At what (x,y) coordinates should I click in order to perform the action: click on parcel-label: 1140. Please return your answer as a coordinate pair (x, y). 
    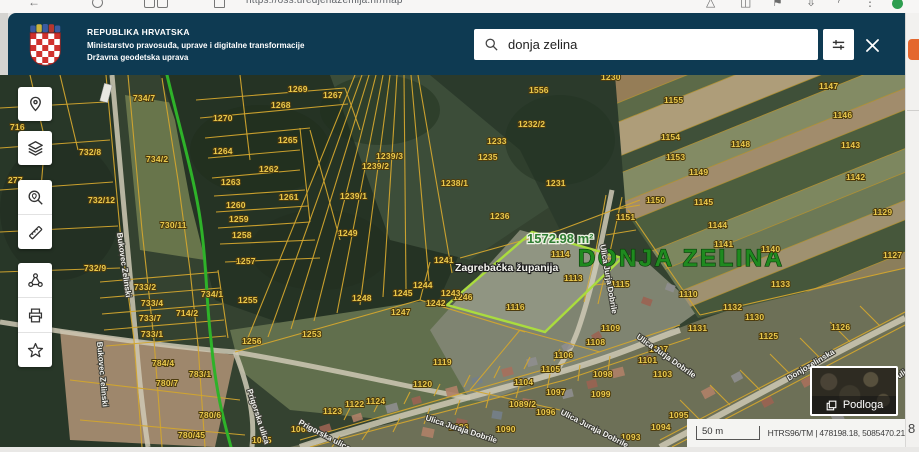
    Looking at the image, I should click on (770, 249).